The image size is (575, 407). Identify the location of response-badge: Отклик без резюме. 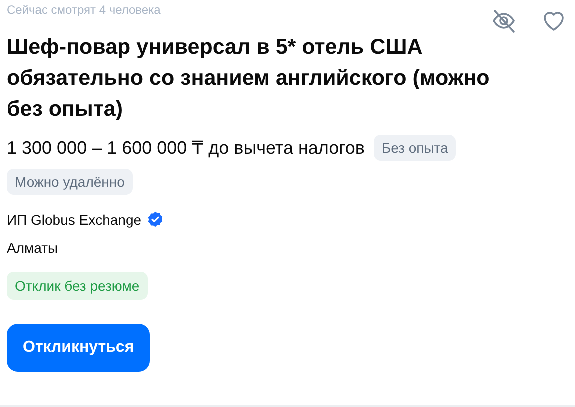
(77, 286).